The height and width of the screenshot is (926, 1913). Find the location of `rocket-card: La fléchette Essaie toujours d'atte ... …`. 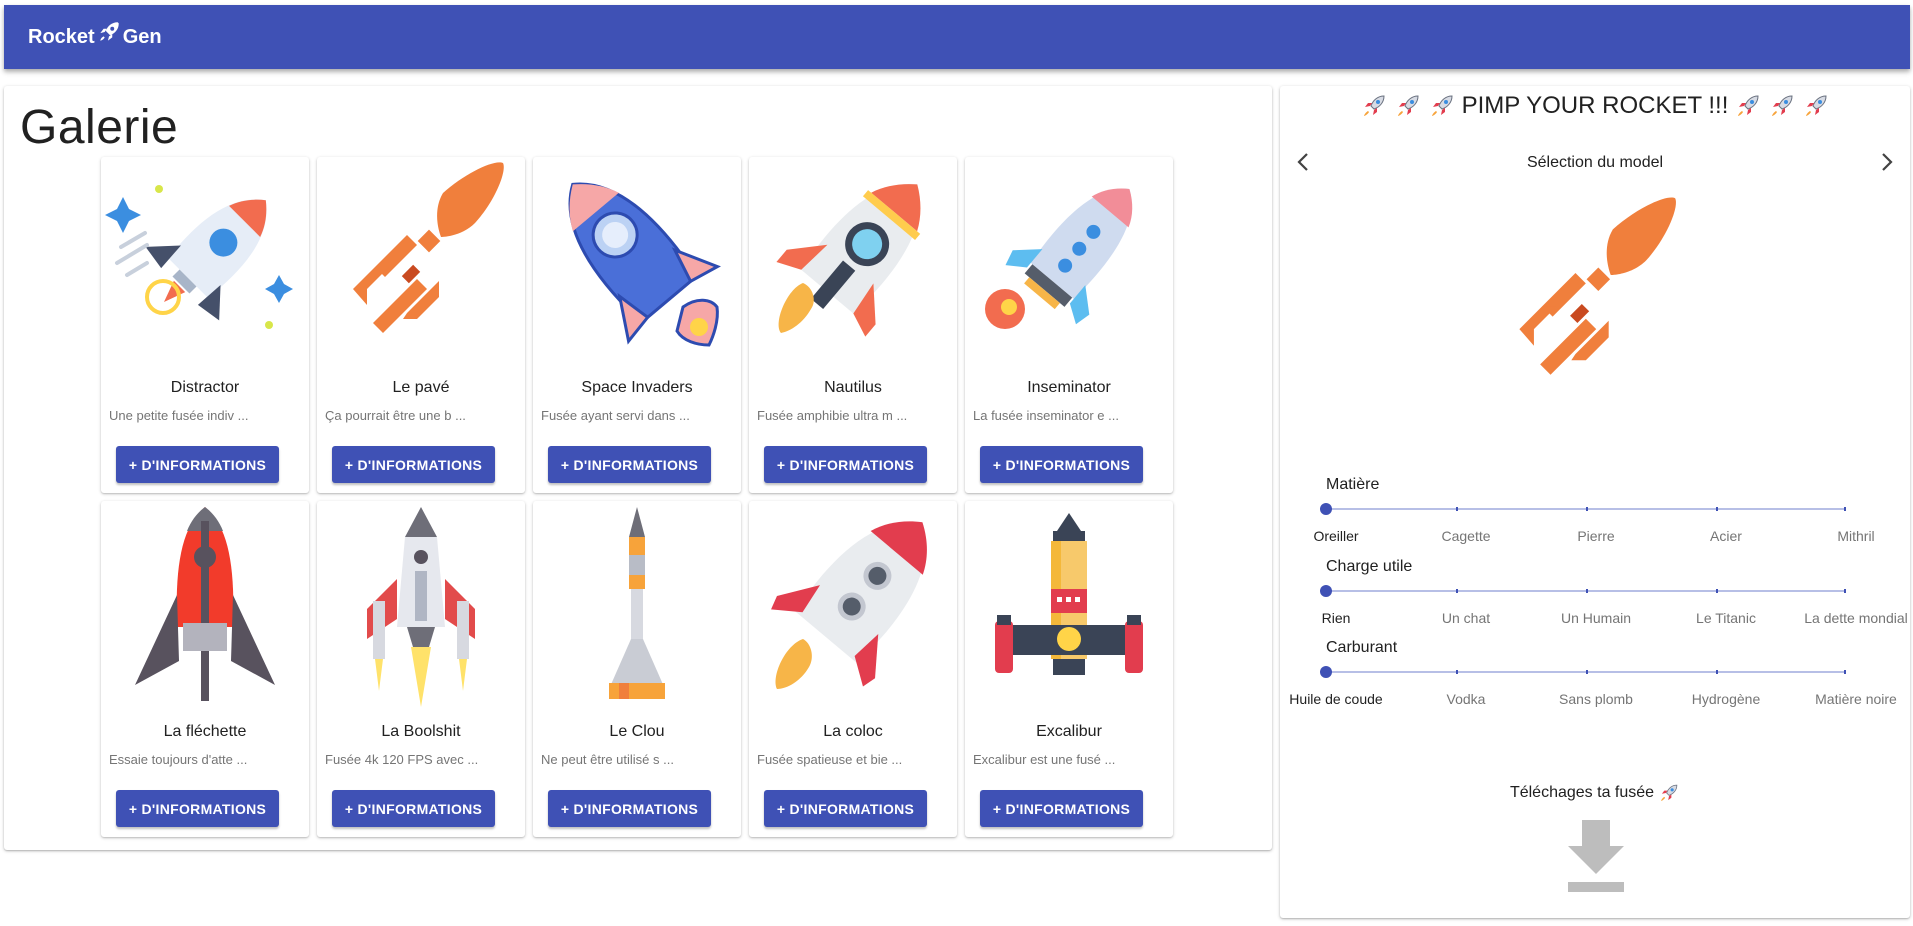

rocket-card: La fléchette Essaie toujours d'atte ... … is located at coordinates (205, 669).